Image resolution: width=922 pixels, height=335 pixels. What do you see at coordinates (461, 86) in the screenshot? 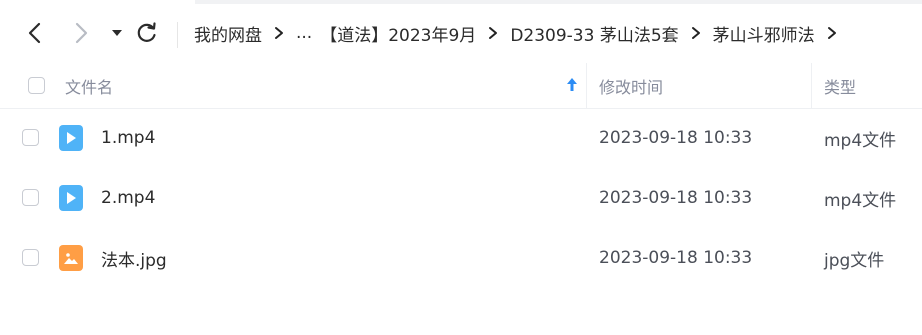
I see `file-list-header: 文件名 修改时间 类型` at bounding box center [461, 86].